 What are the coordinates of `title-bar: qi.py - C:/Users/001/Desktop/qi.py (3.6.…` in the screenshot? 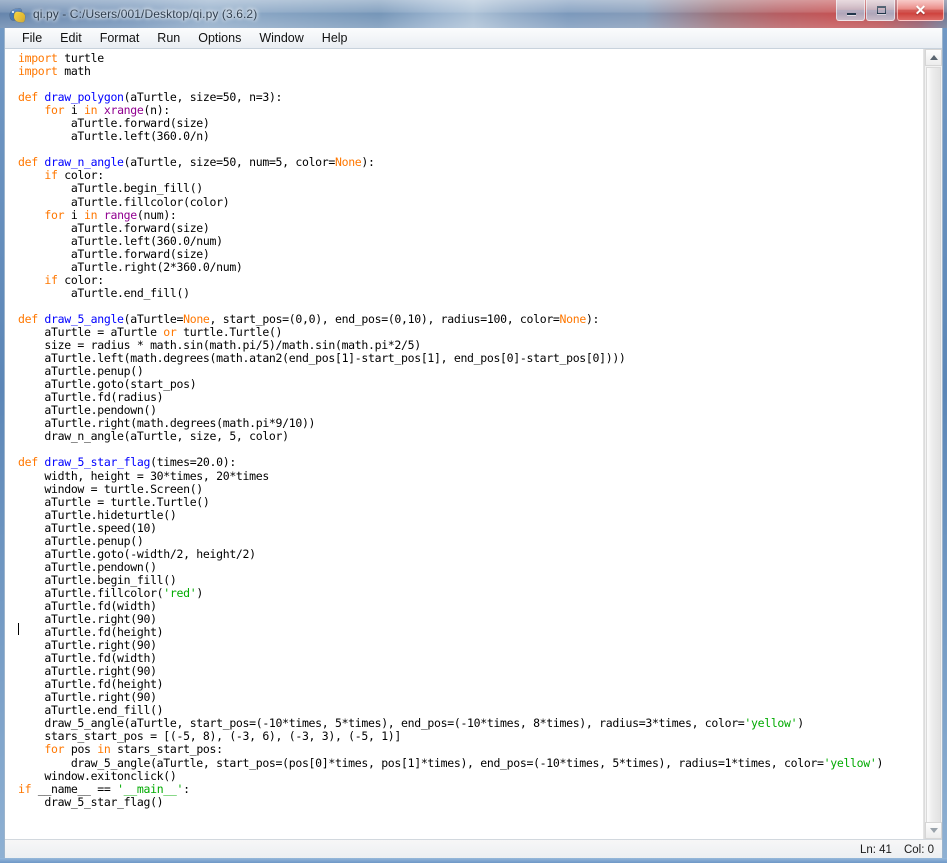 It's located at (473, 14).